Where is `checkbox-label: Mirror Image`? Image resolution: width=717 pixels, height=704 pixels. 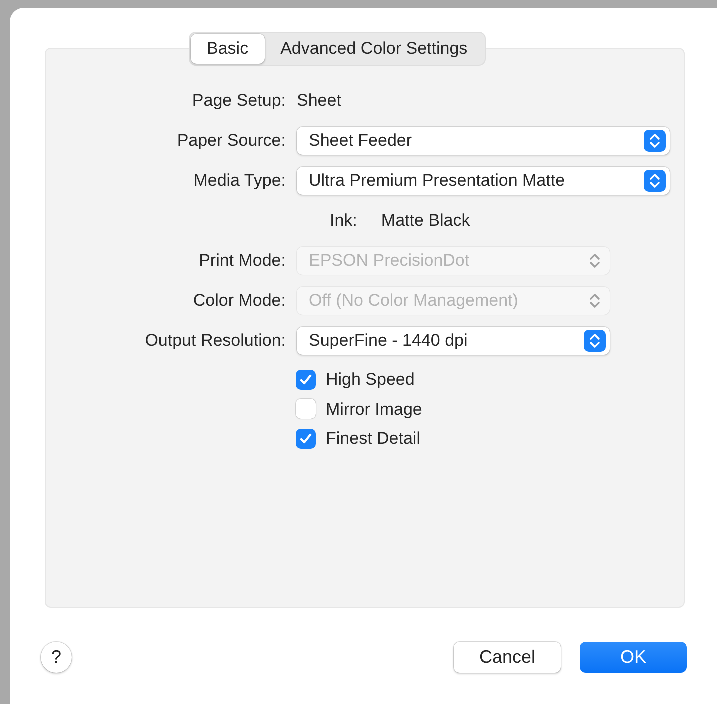 checkbox-label: Mirror Image is located at coordinates (374, 409).